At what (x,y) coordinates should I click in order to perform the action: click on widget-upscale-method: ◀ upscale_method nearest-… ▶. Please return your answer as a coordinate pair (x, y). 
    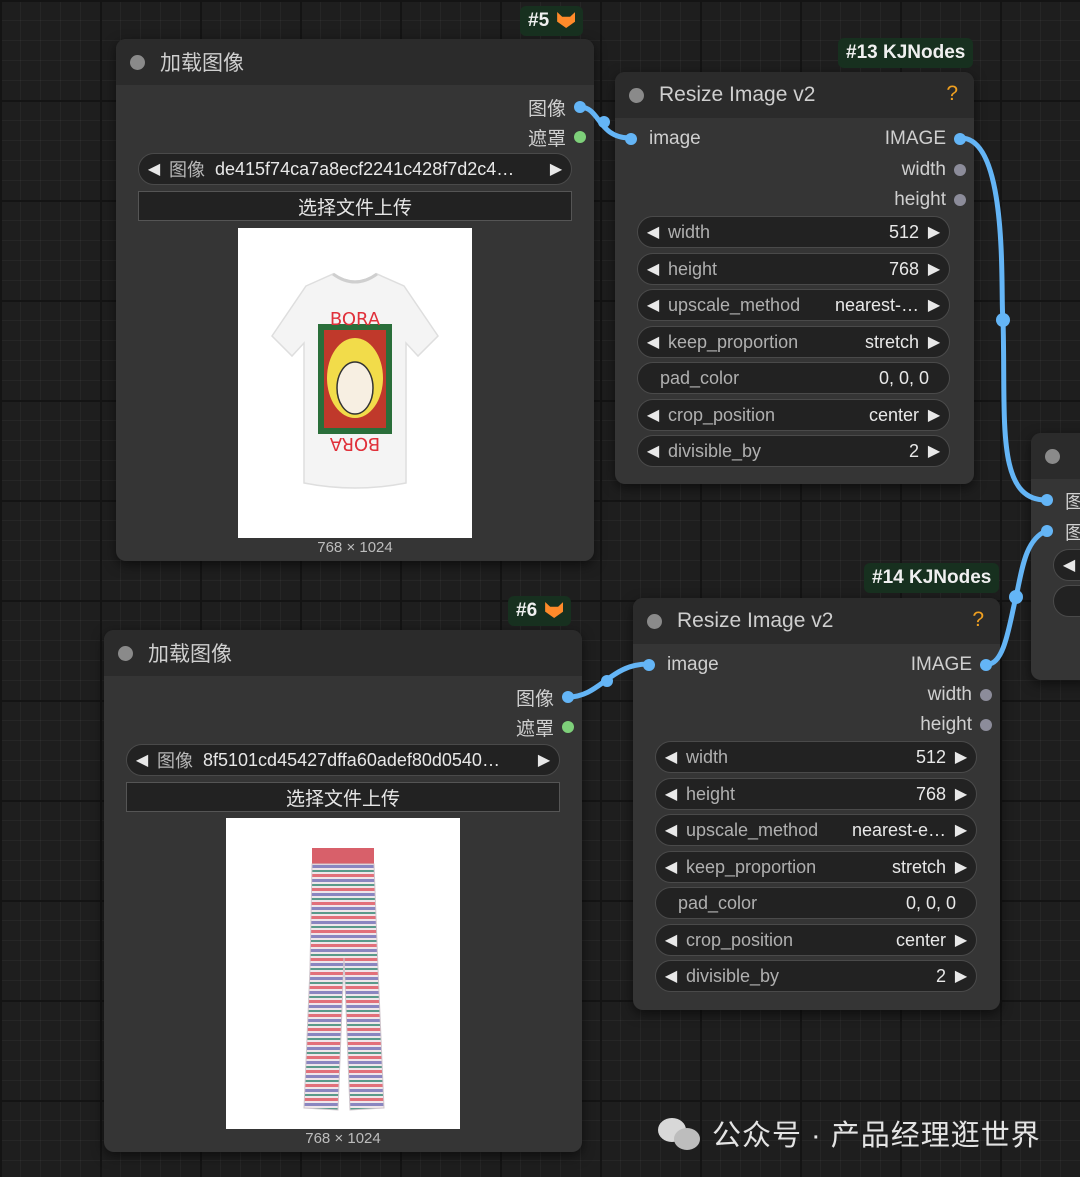
    Looking at the image, I should click on (793, 305).